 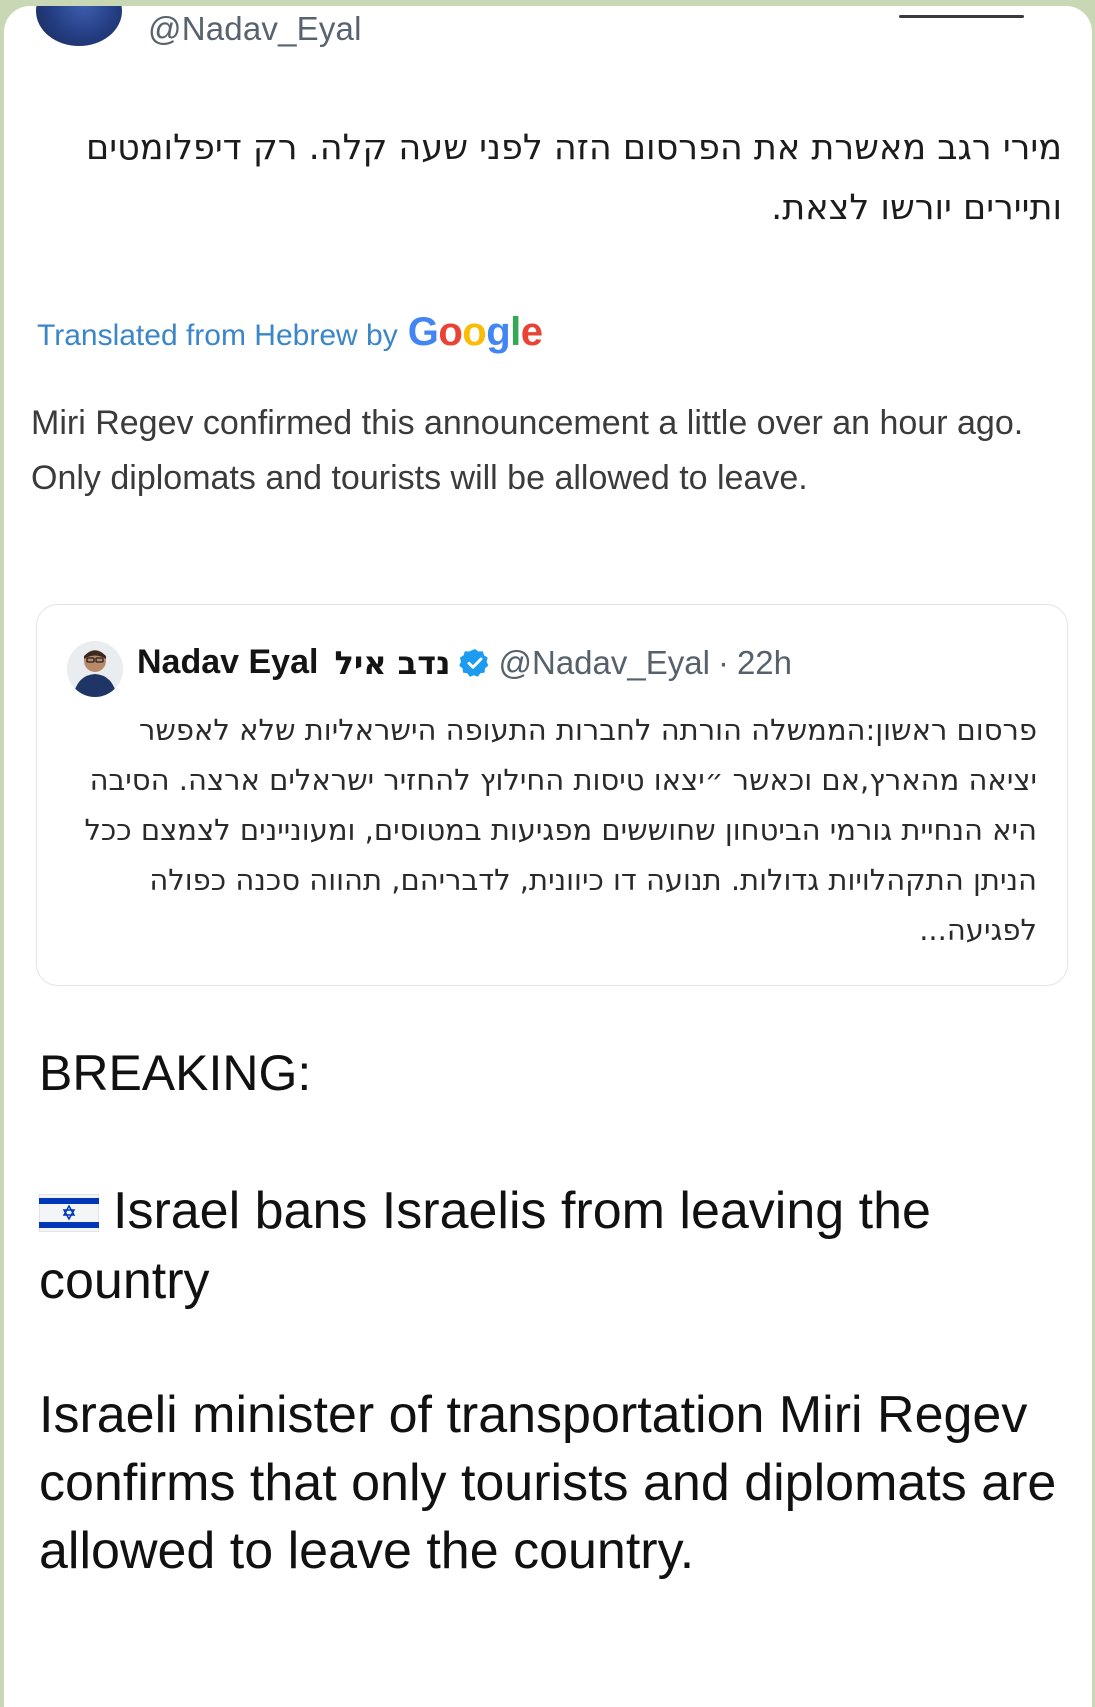 I want to click on quoted-author-name: Nadav Eyal, so click(x=227, y=662).